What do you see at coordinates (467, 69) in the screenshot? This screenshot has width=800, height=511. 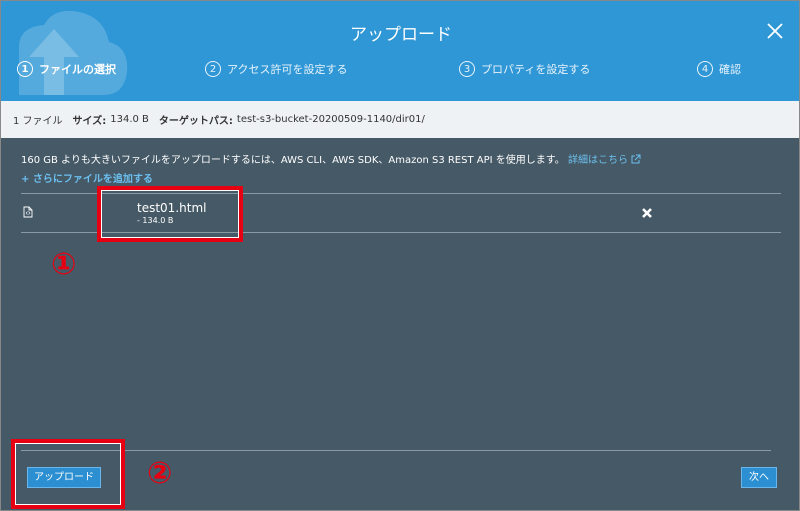 I see `step-number: 3` at bounding box center [467, 69].